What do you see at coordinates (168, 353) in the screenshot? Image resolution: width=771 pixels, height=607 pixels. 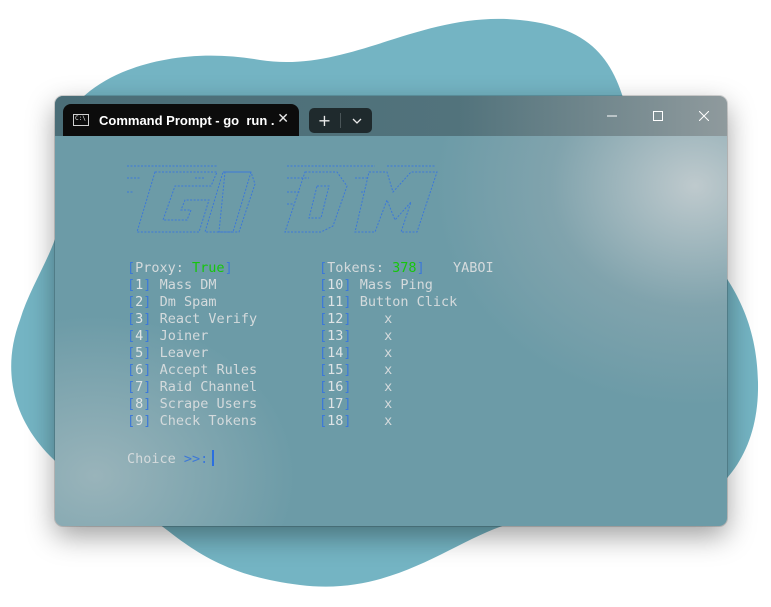 I see `menu-item: [5] Leaver` at bounding box center [168, 353].